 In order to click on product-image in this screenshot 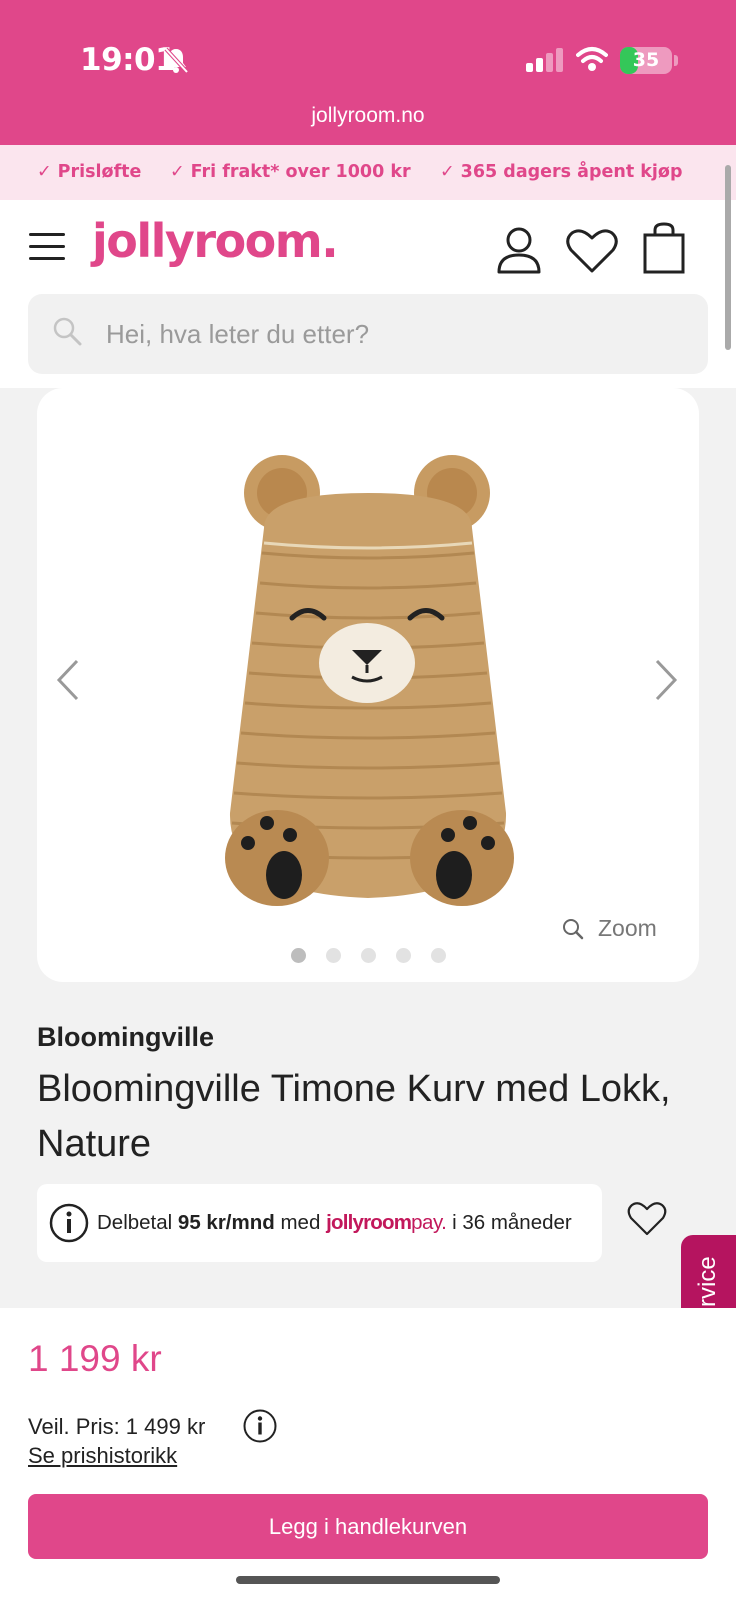, I will do `click(368, 683)`.